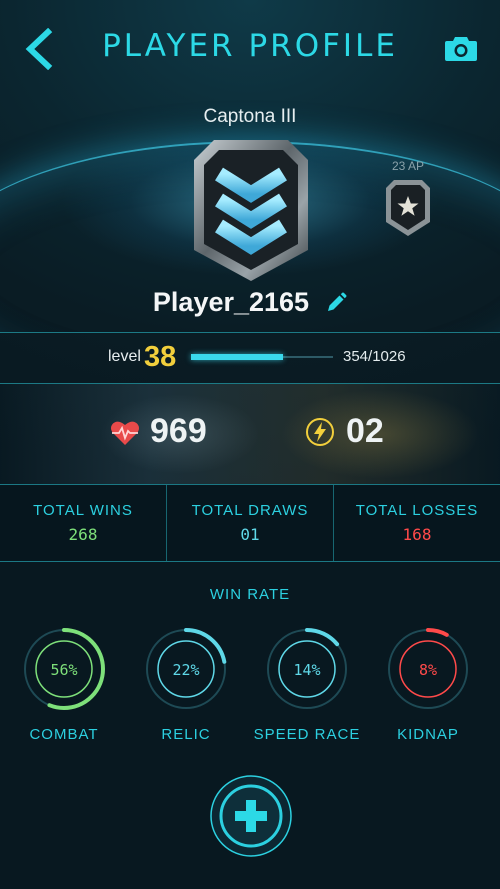 This screenshot has height=889, width=500. What do you see at coordinates (320, 432) in the screenshot?
I see `lightning-icon` at bounding box center [320, 432].